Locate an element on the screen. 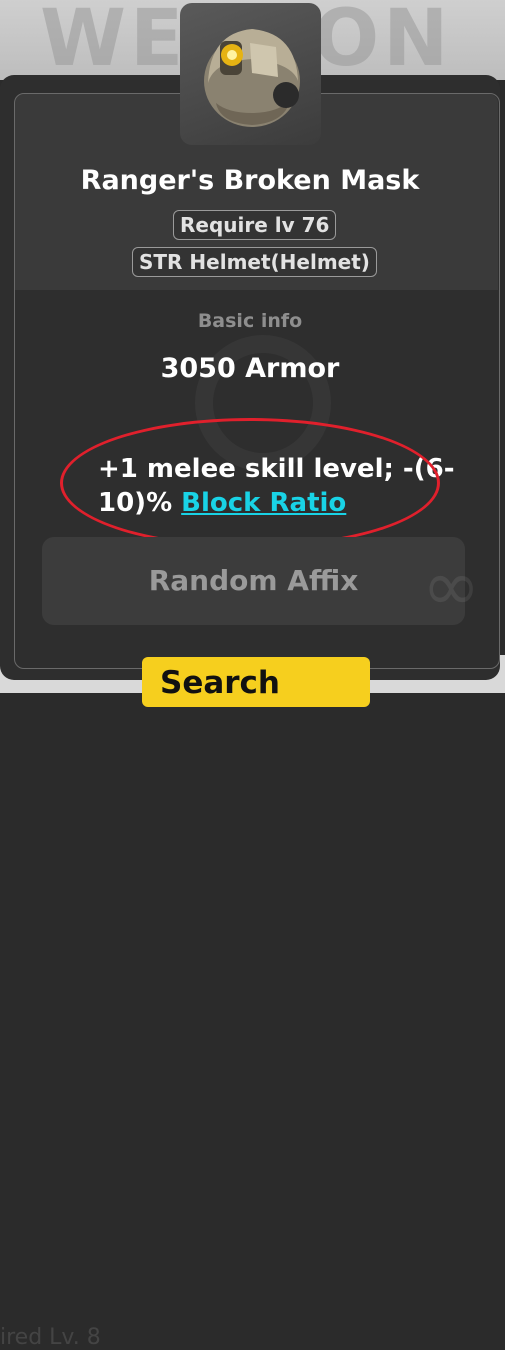  affix-highlight-ring is located at coordinates (250, 483).